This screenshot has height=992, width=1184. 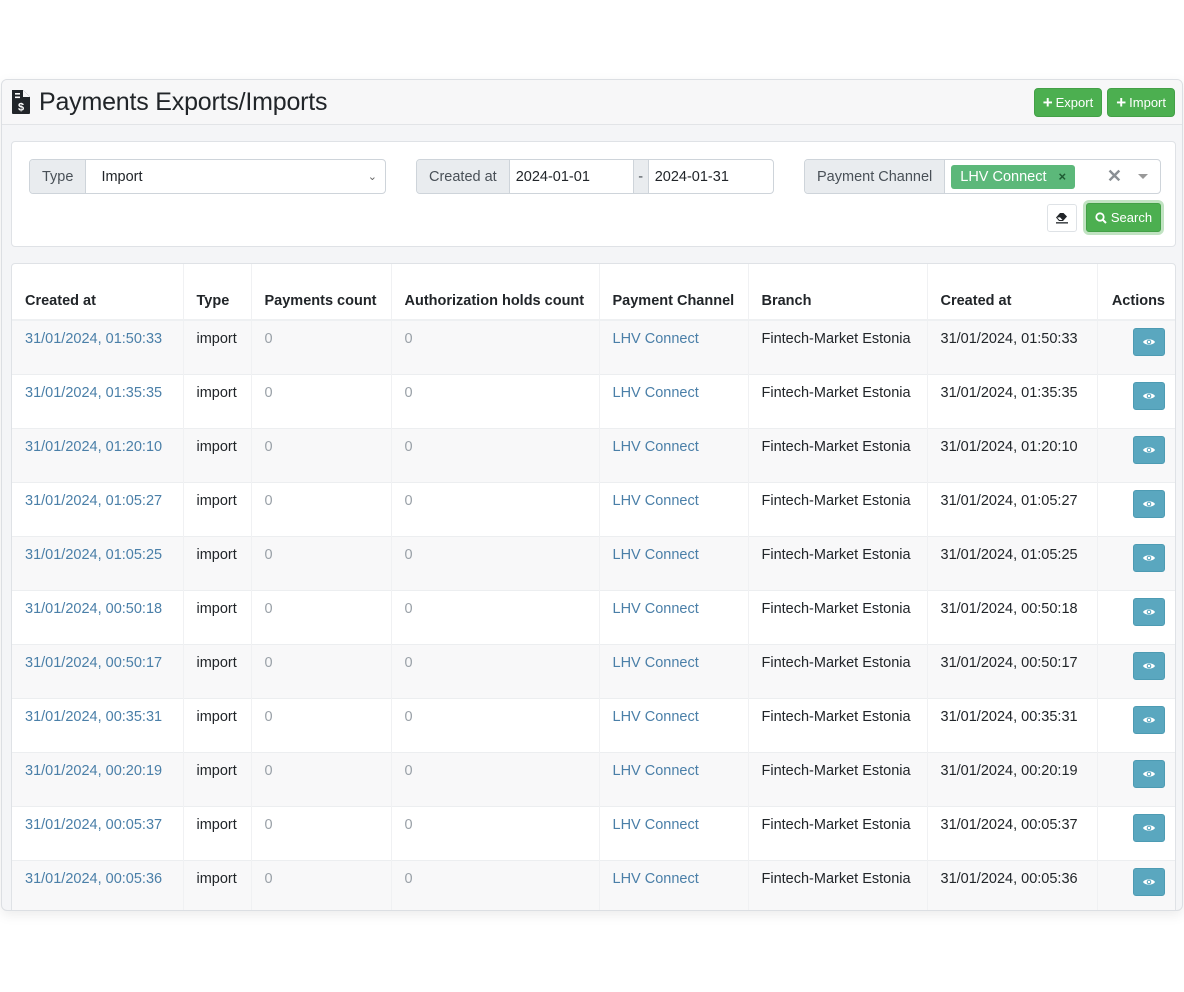 What do you see at coordinates (93, 663) in the screenshot?
I see `record-link: 31/01/2024, 00:50:17` at bounding box center [93, 663].